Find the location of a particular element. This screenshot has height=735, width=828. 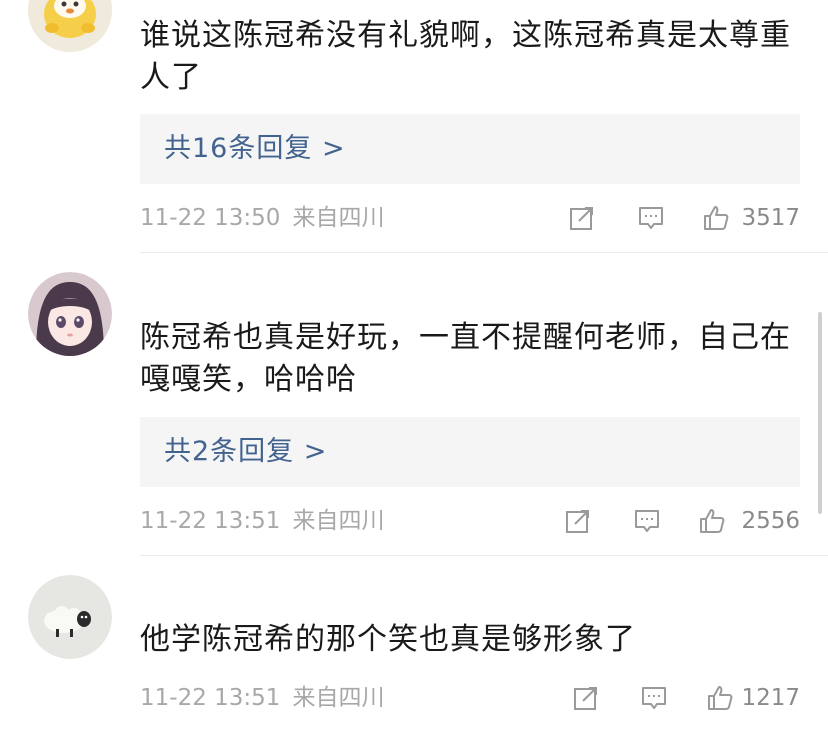

reply-count-button: 共2条回复 > is located at coordinates (470, 452).